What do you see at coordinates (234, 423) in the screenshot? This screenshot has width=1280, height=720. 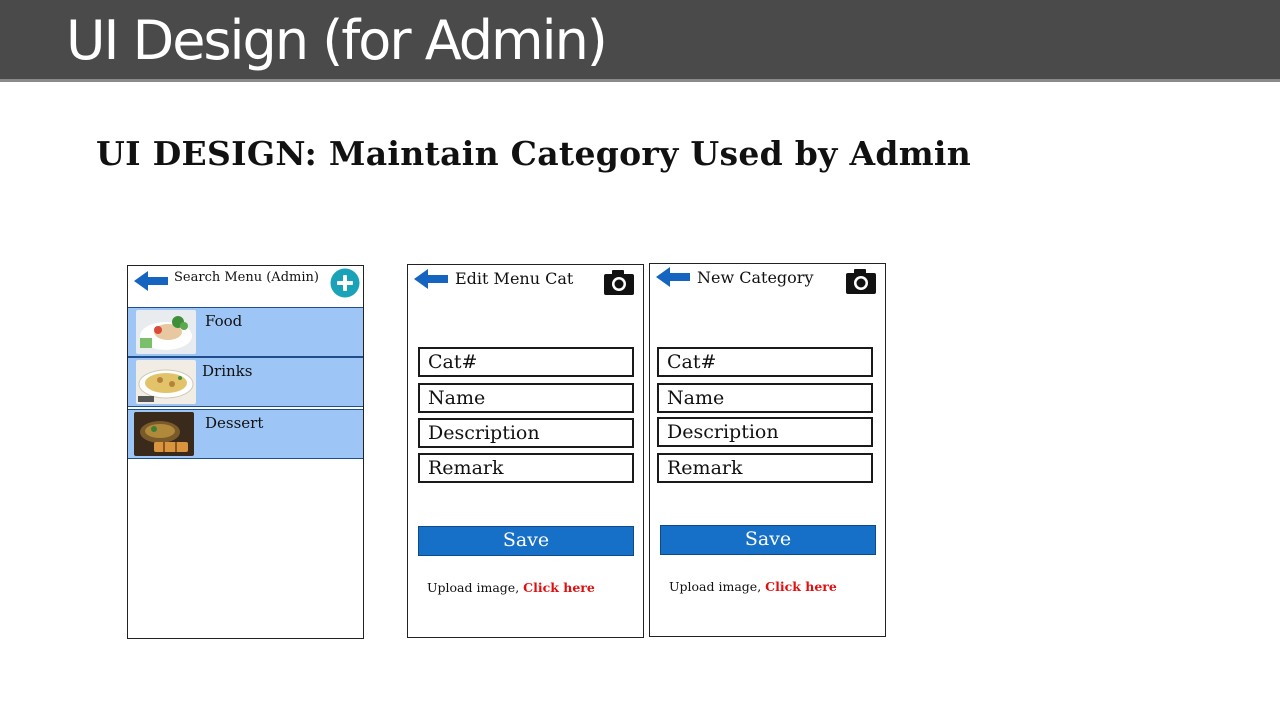 I see `list-item-label: Dessert` at bounding box center [234, 423].